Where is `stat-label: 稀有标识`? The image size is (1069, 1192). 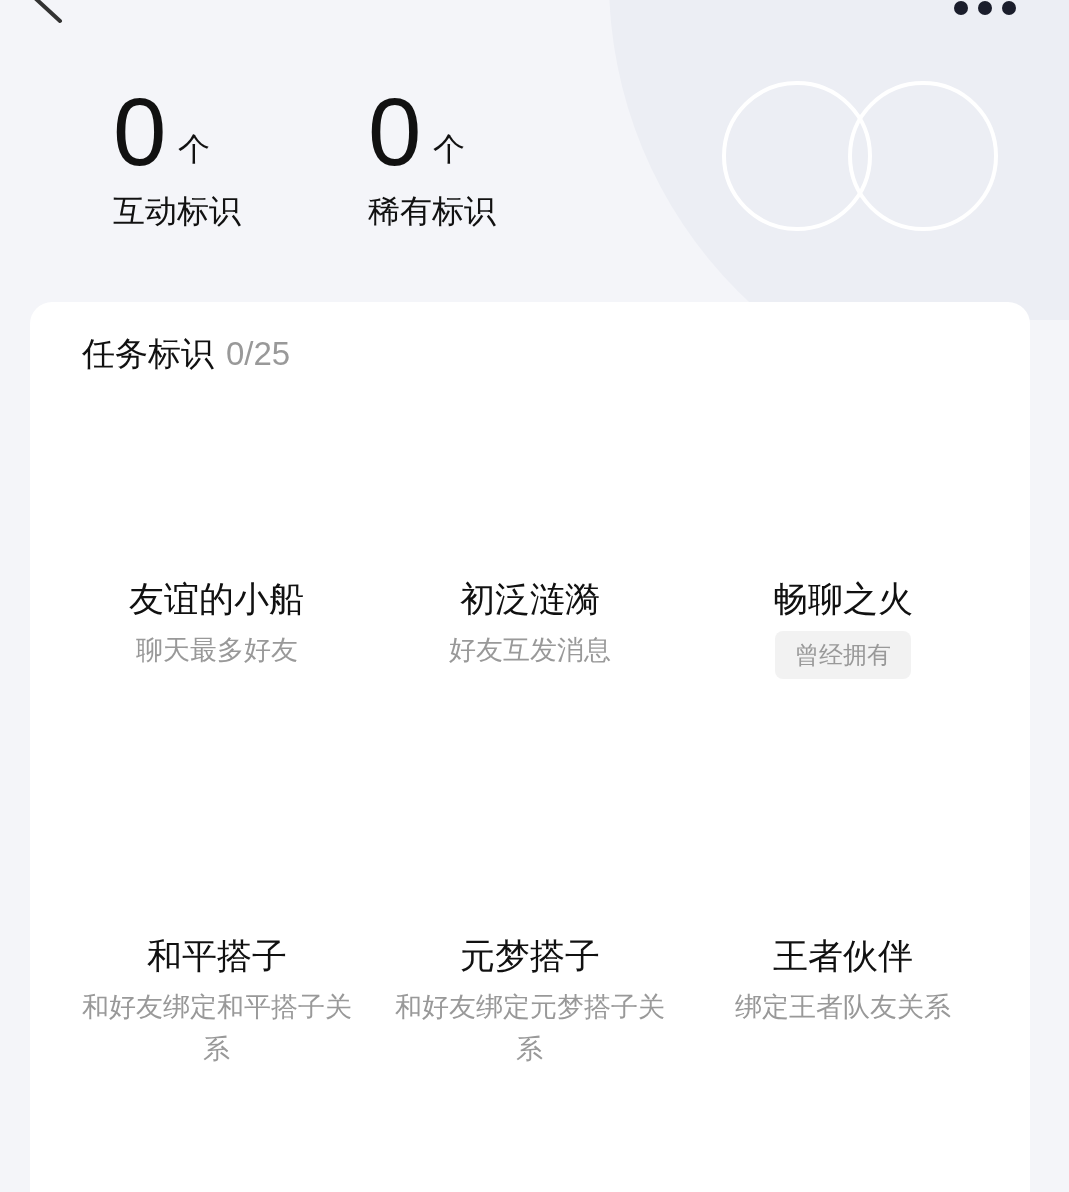 stat-label: 稀有标识 is located at coordinates (432, 211).